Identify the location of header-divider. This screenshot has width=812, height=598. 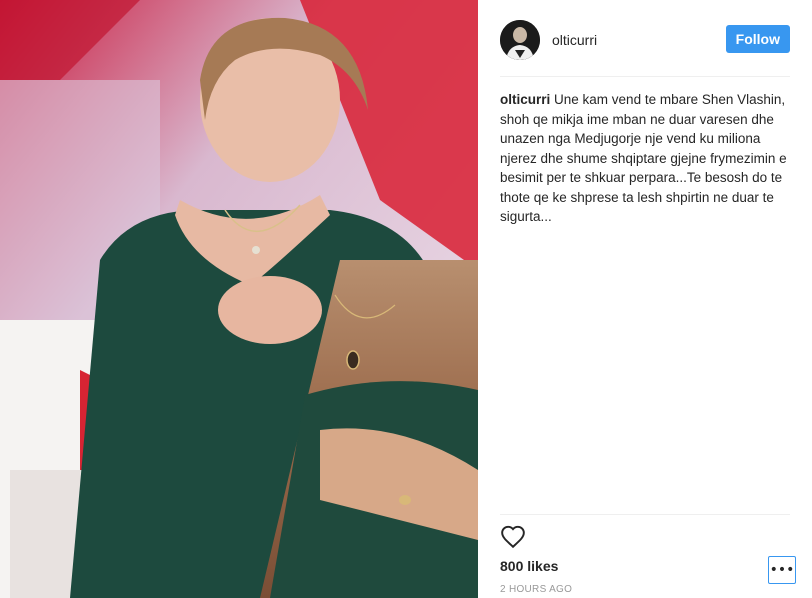
(645, 76).